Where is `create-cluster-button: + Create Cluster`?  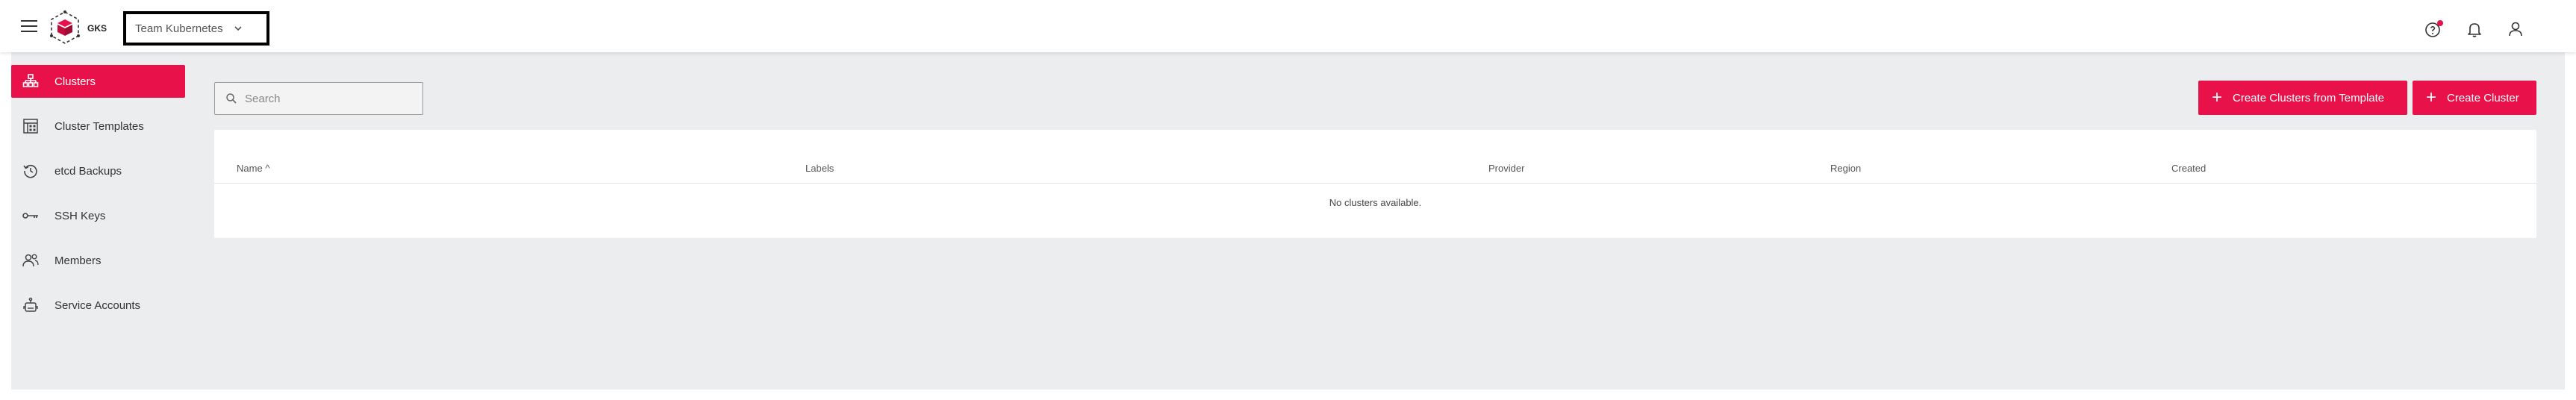 create-cluster-button: + Create Cluster is located at coordinates (2474, 98).